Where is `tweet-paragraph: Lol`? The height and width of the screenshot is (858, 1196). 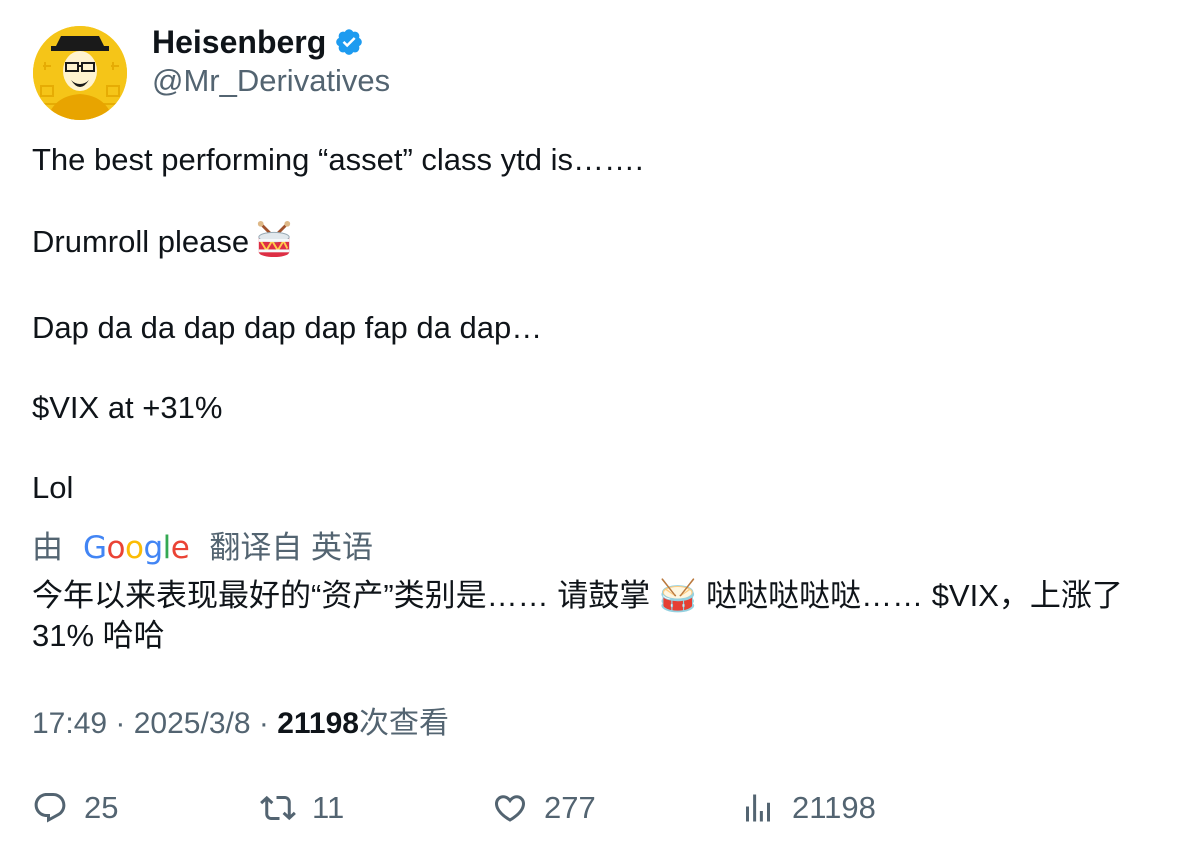 tweet-paragraph: Lol is located at coordinates (53, 487).